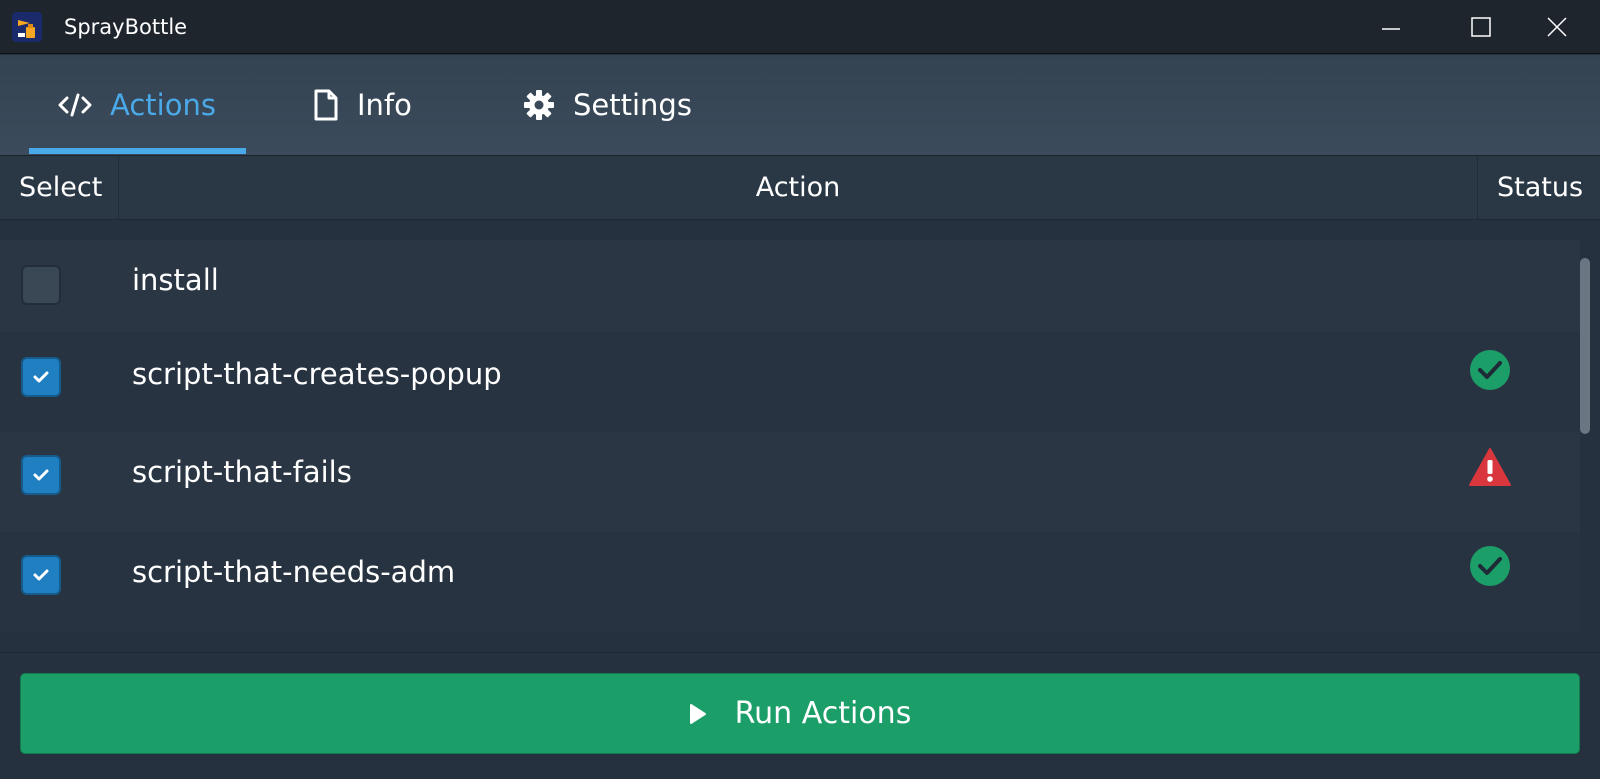 The image size is (1600, 779). I want to click on table-row: script-that-needs-adm, so click(790, 582).